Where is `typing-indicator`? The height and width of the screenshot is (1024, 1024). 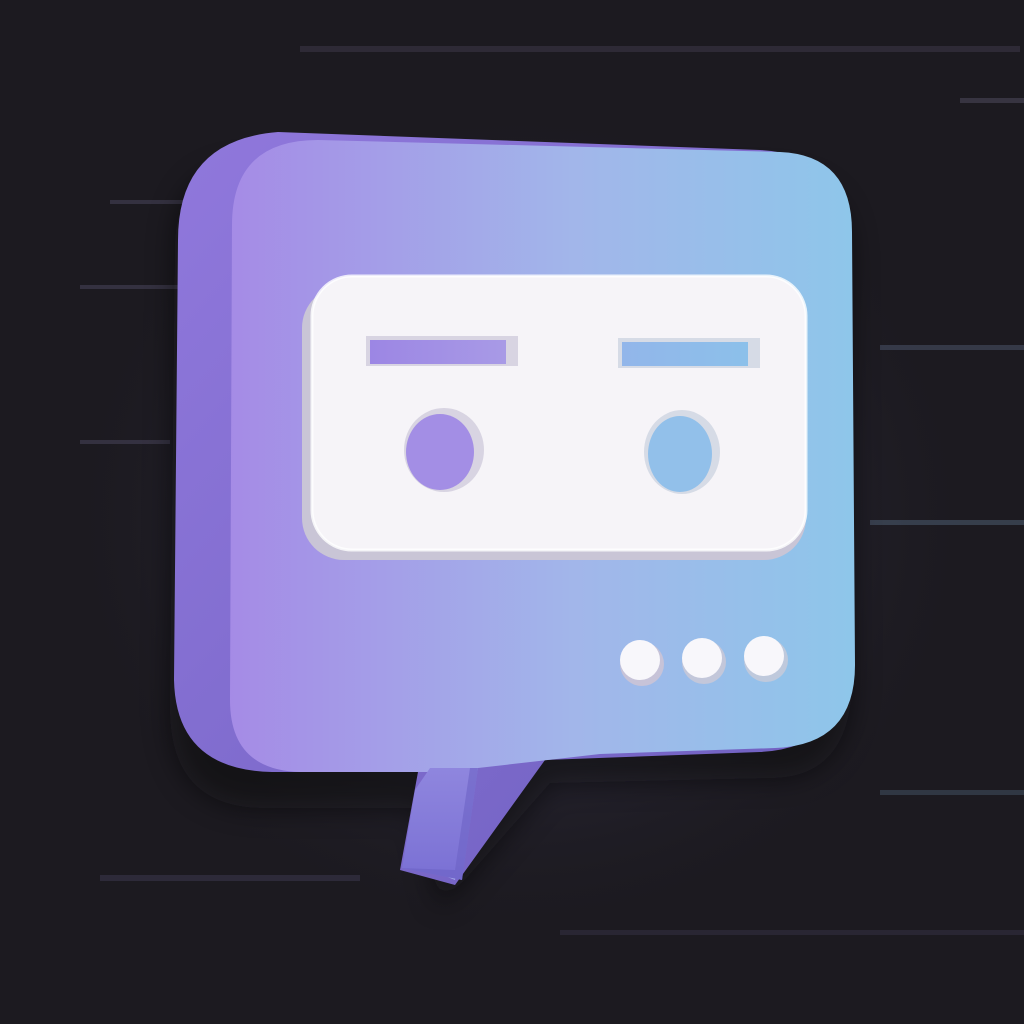
typing-indicator is located at coordinates (704, 661).